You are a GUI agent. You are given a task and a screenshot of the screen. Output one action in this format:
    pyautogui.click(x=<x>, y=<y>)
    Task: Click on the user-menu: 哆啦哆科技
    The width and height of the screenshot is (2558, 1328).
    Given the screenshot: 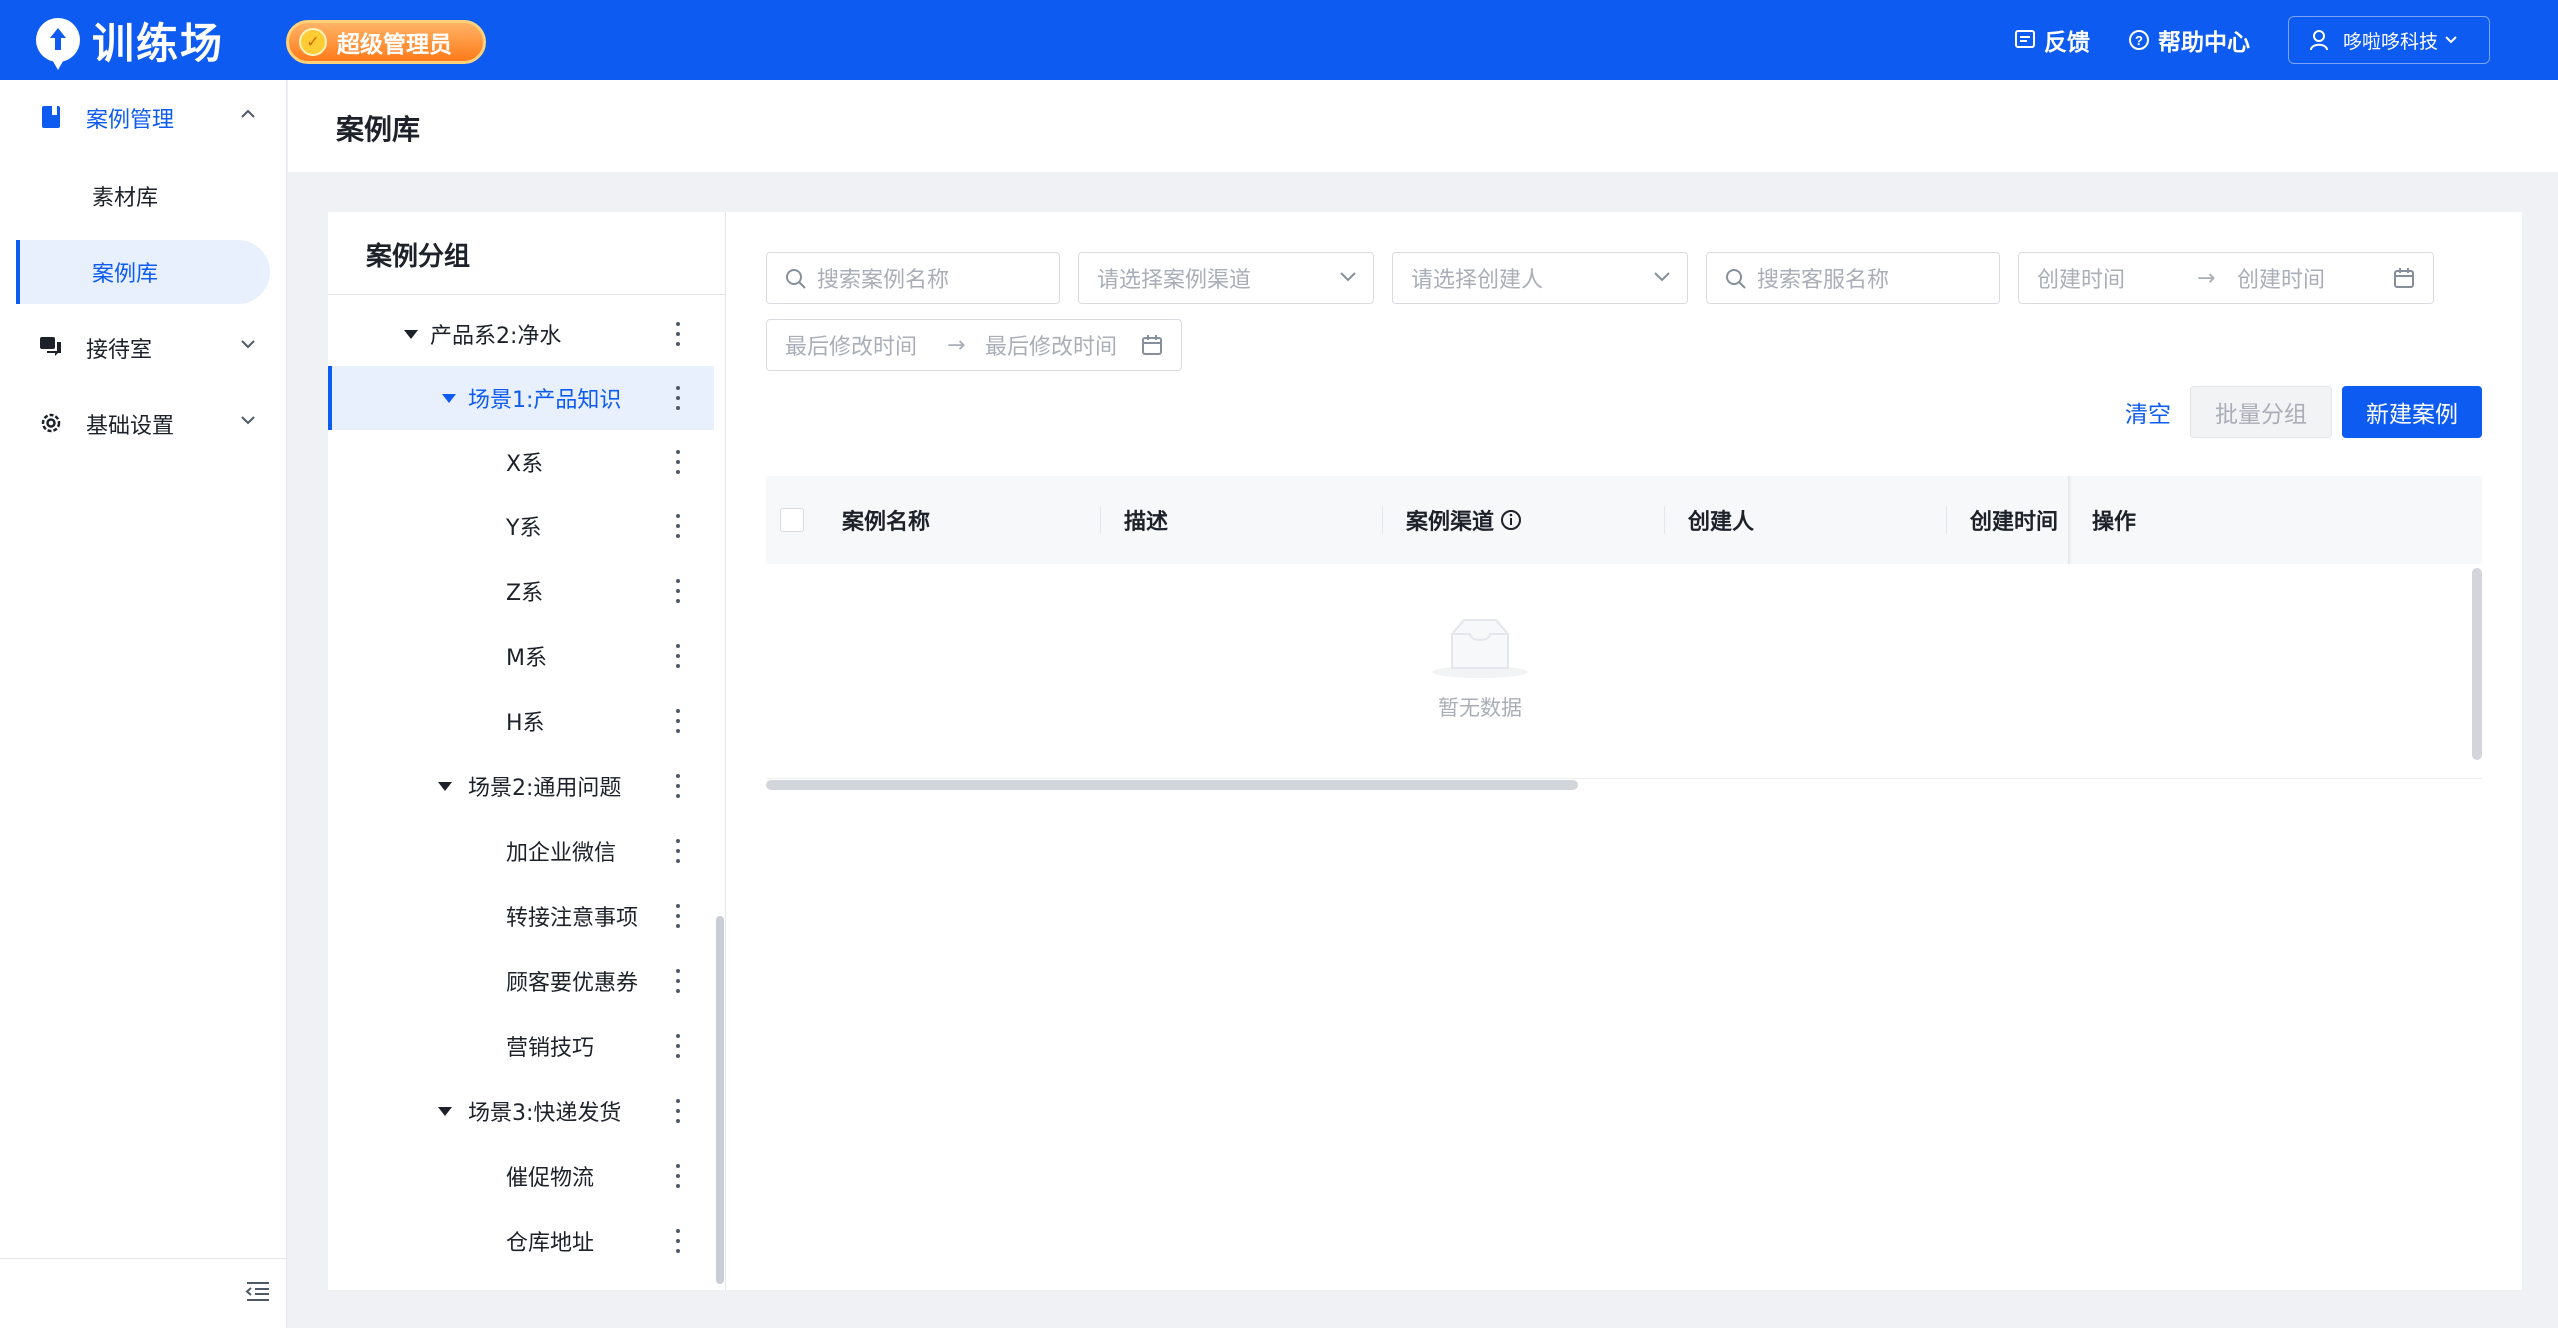 What is the action you would take?
    pyautogui.click(x=2389, y=40)
    